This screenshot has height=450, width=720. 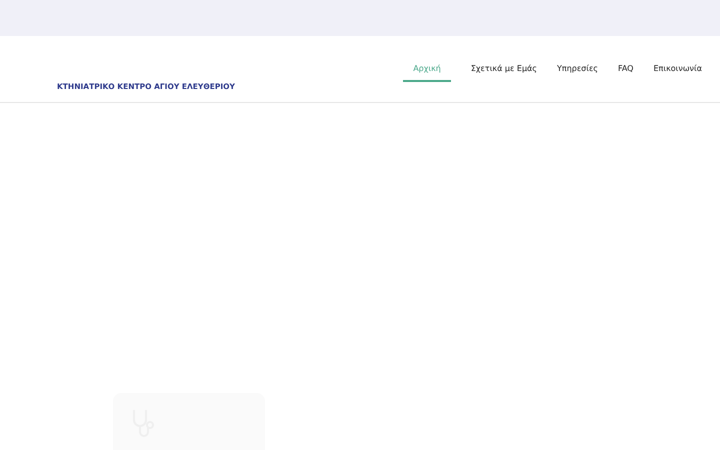 What do you see at coordinates (503, 73) in the screenshot?
I see `nav-link: Σχετικά με Εμάς` at bounding box center [503, 73].